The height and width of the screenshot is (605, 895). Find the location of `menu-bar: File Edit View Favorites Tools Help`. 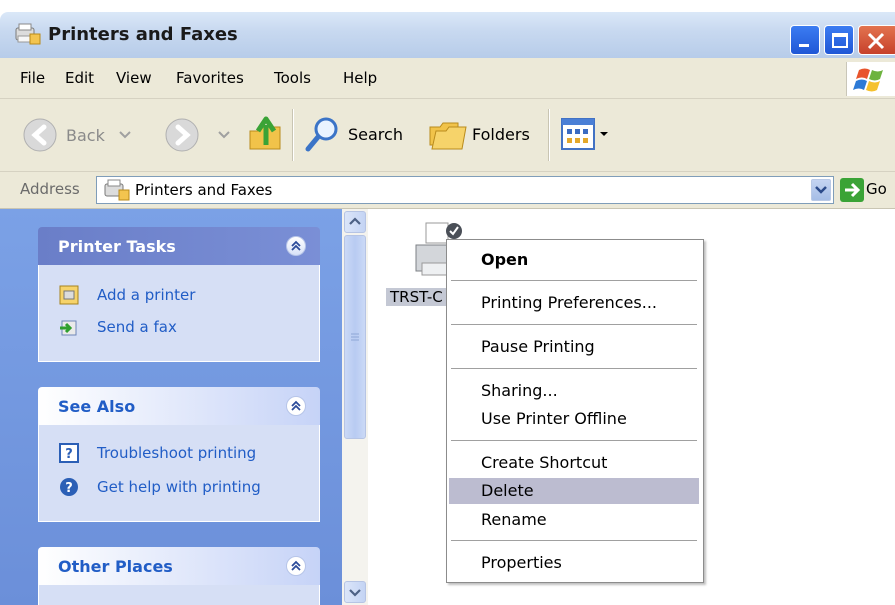

menu-bar: File Edit View Favorites Tools Help is located at coordinates (447, 78).